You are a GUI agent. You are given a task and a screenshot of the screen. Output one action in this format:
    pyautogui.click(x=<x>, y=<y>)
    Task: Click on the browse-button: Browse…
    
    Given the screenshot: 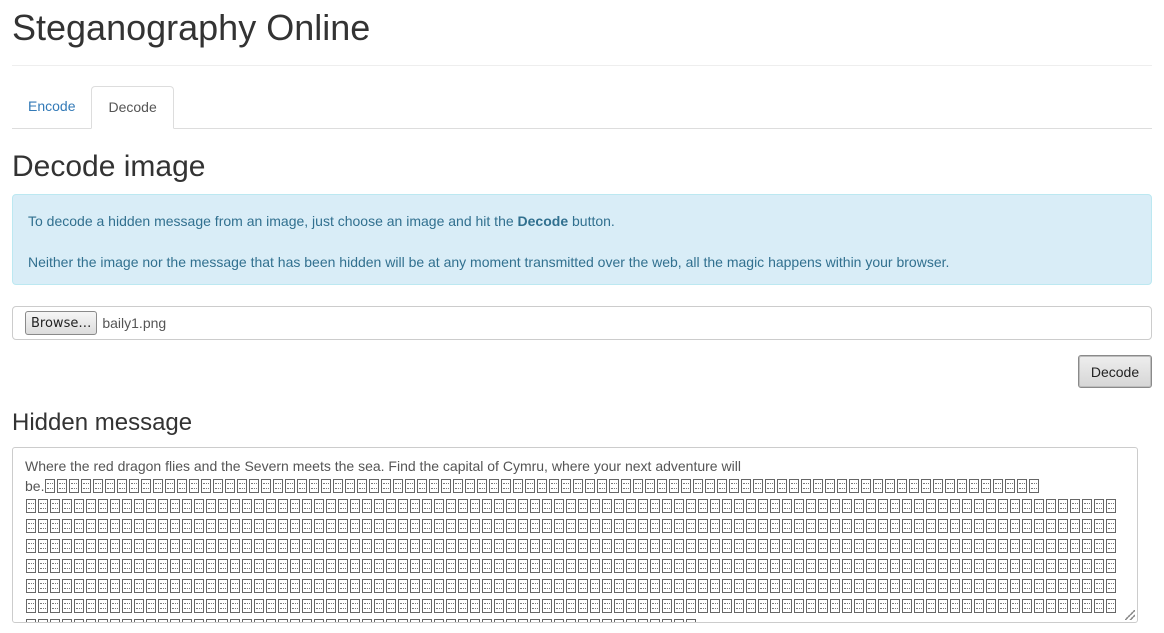 What is the action you would take?
    pyautogui.click(x=61, y=323)
    